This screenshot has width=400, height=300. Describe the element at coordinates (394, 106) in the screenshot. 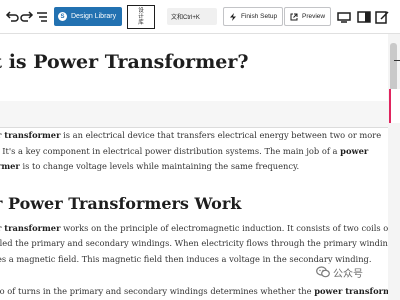

I see `settings-panel-edge` at that location.